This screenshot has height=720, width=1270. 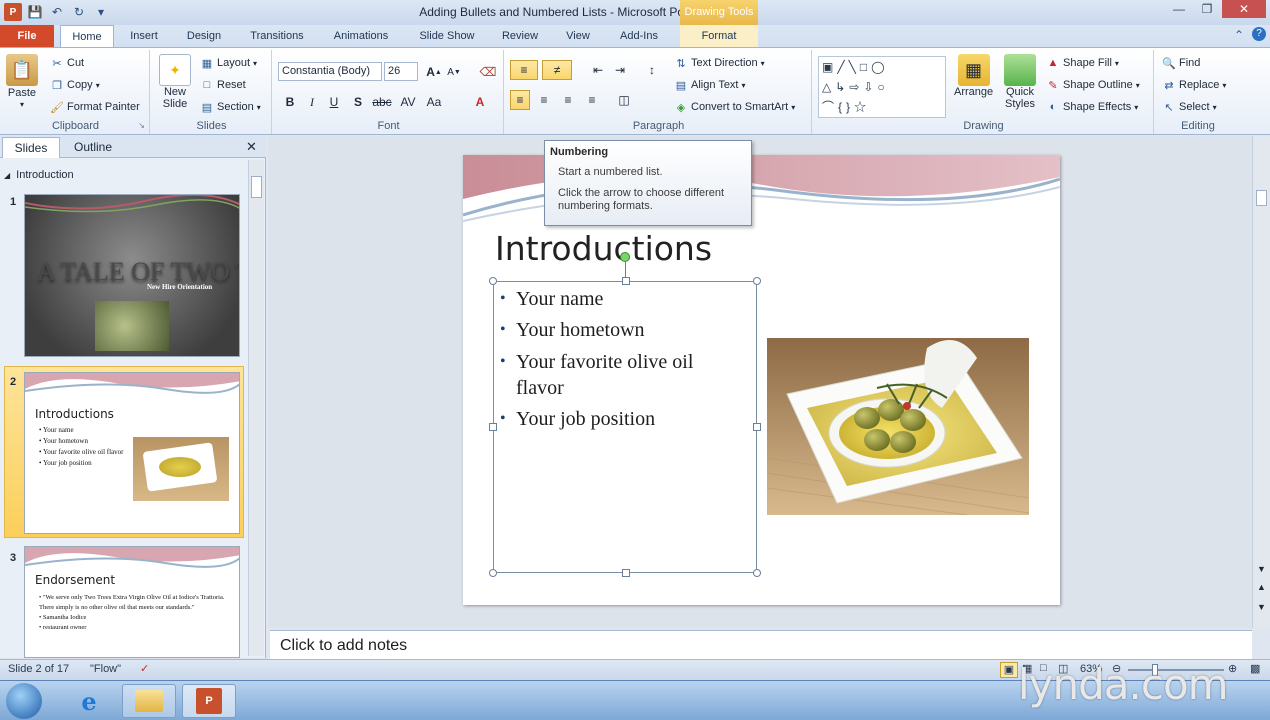 I want to click on shrink-font-icon: A ▼, so click(x=454, y=72).